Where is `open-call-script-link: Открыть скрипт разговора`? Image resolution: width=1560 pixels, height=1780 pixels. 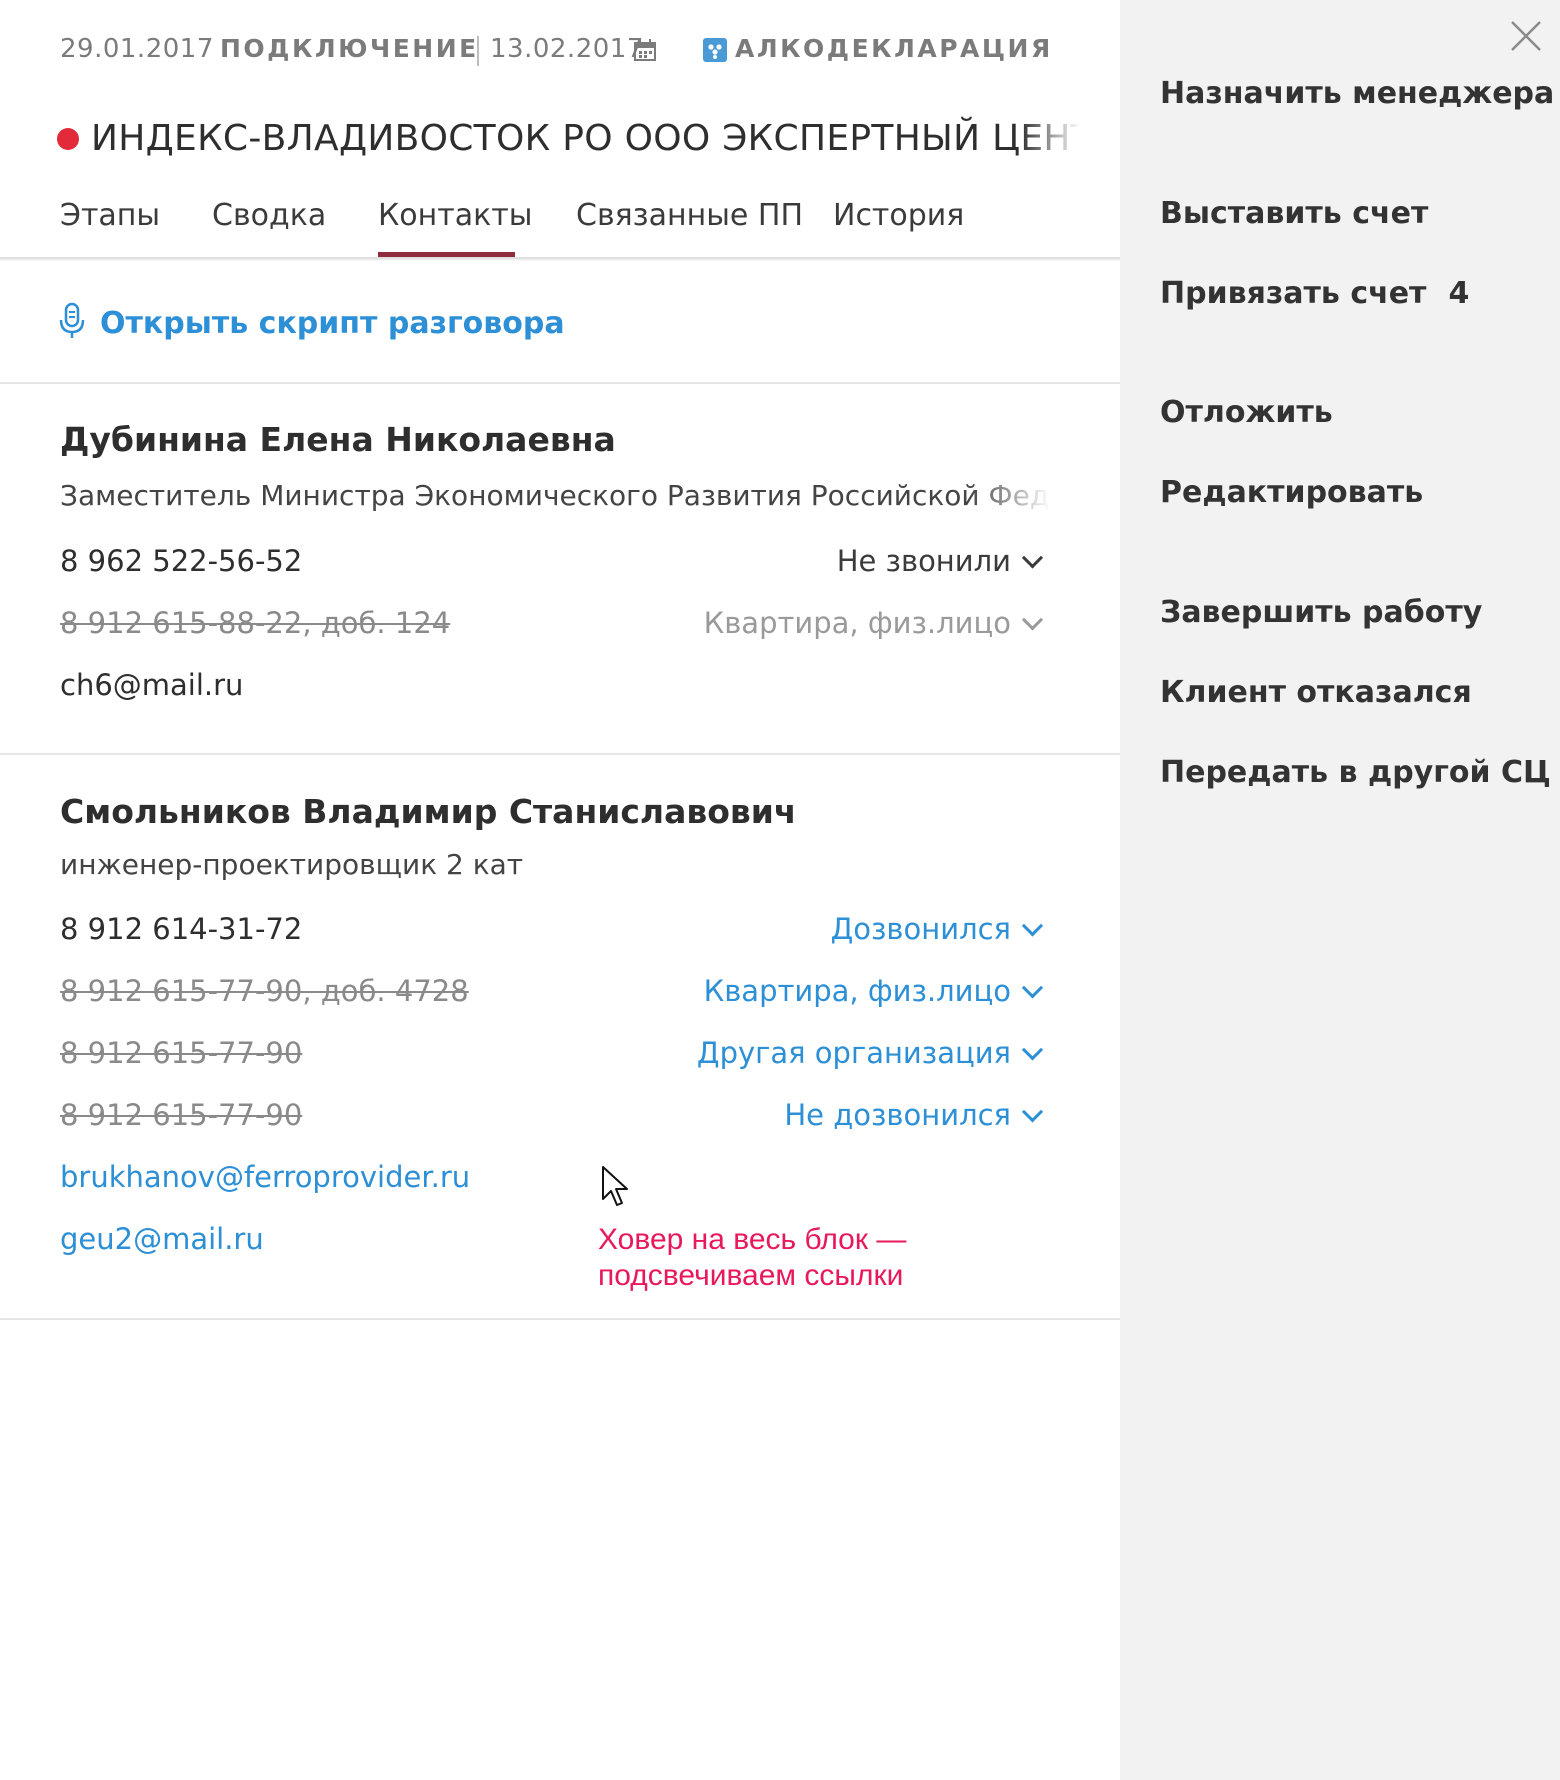 open-call-script-link: Открыть скрипт разговора is located at coordinates (332, 324).